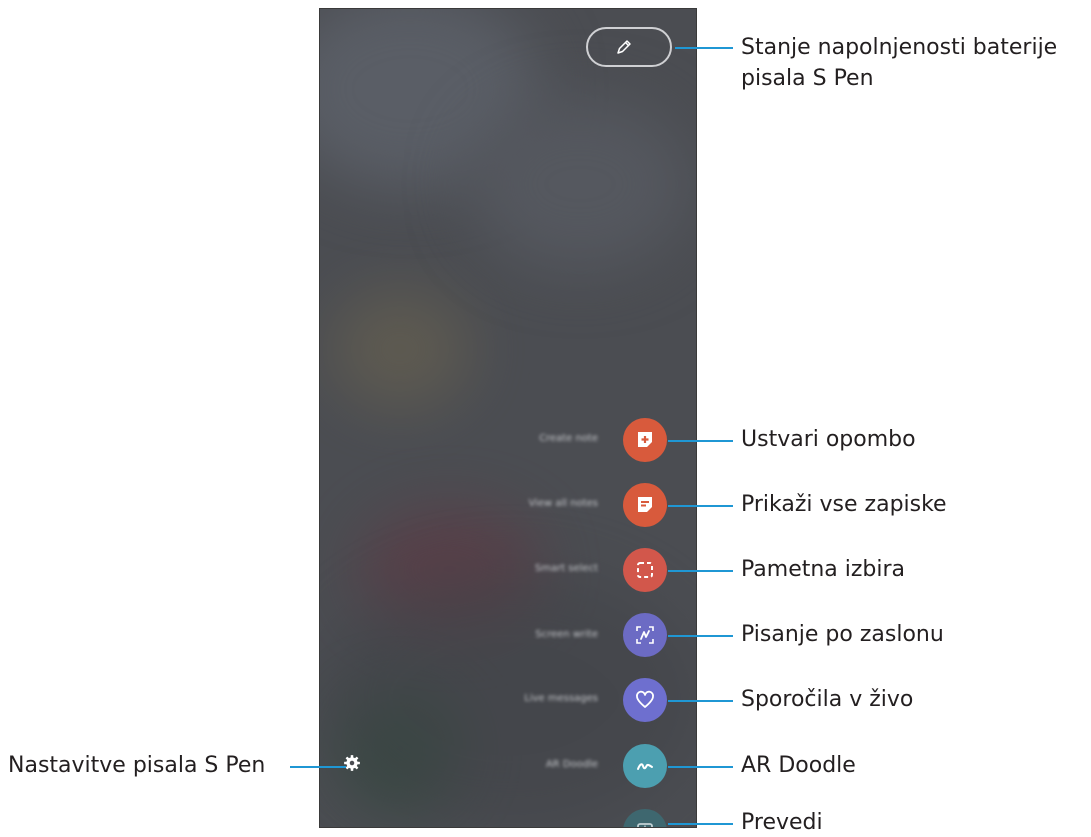 Image resolution: width=1091 pixels, height=837 pixels. I want to click on view-all-notes-button, so click(645, 505).